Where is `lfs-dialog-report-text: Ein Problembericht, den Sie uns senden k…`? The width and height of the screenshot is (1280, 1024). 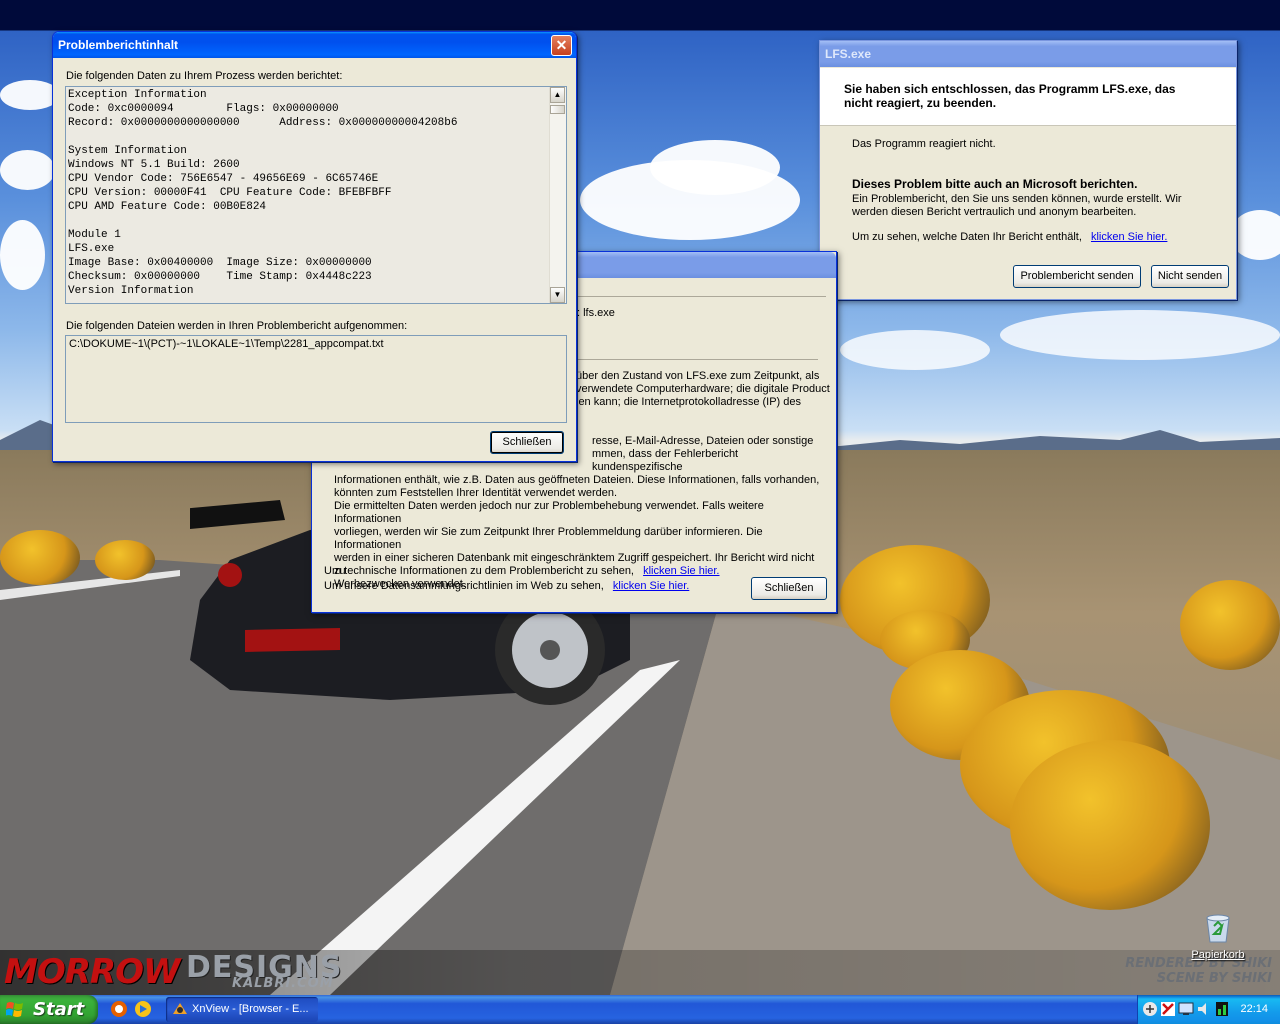 lfs-dialog-report-text: Ein Problembericht, den Sie uns senden k… is located at coordinates (1017, 206).